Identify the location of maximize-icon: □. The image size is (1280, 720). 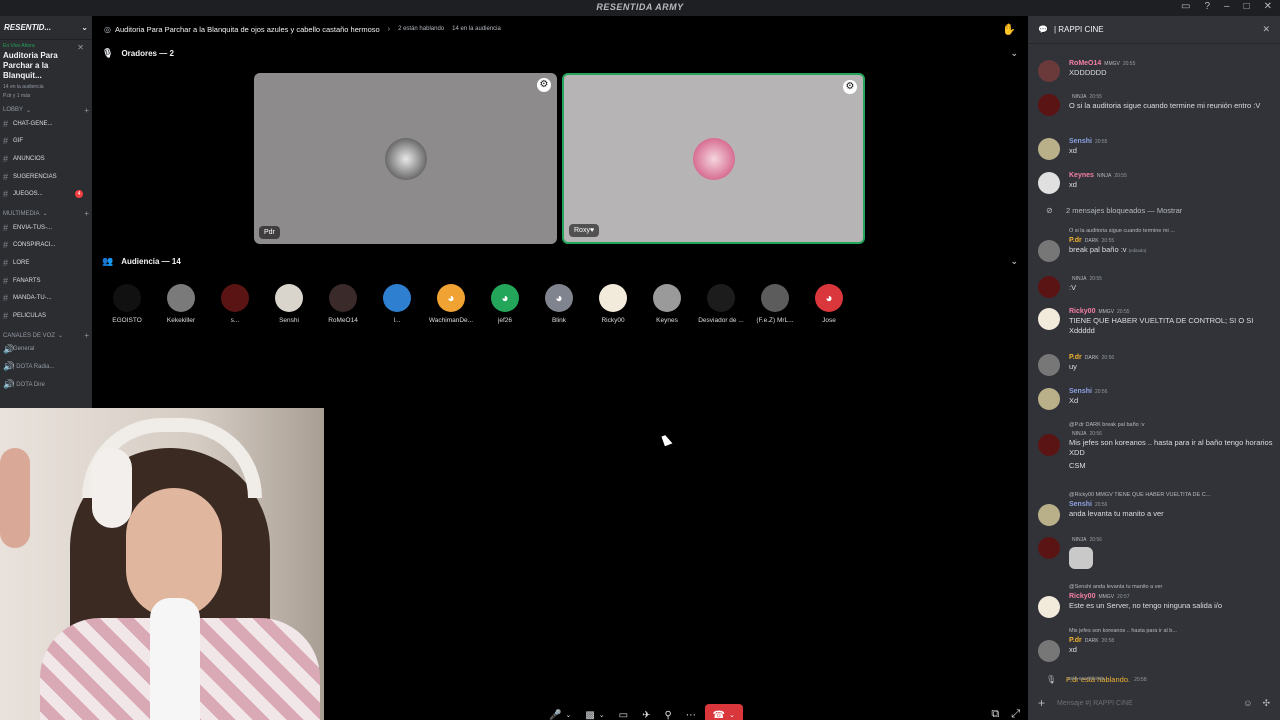
(1247, 6).